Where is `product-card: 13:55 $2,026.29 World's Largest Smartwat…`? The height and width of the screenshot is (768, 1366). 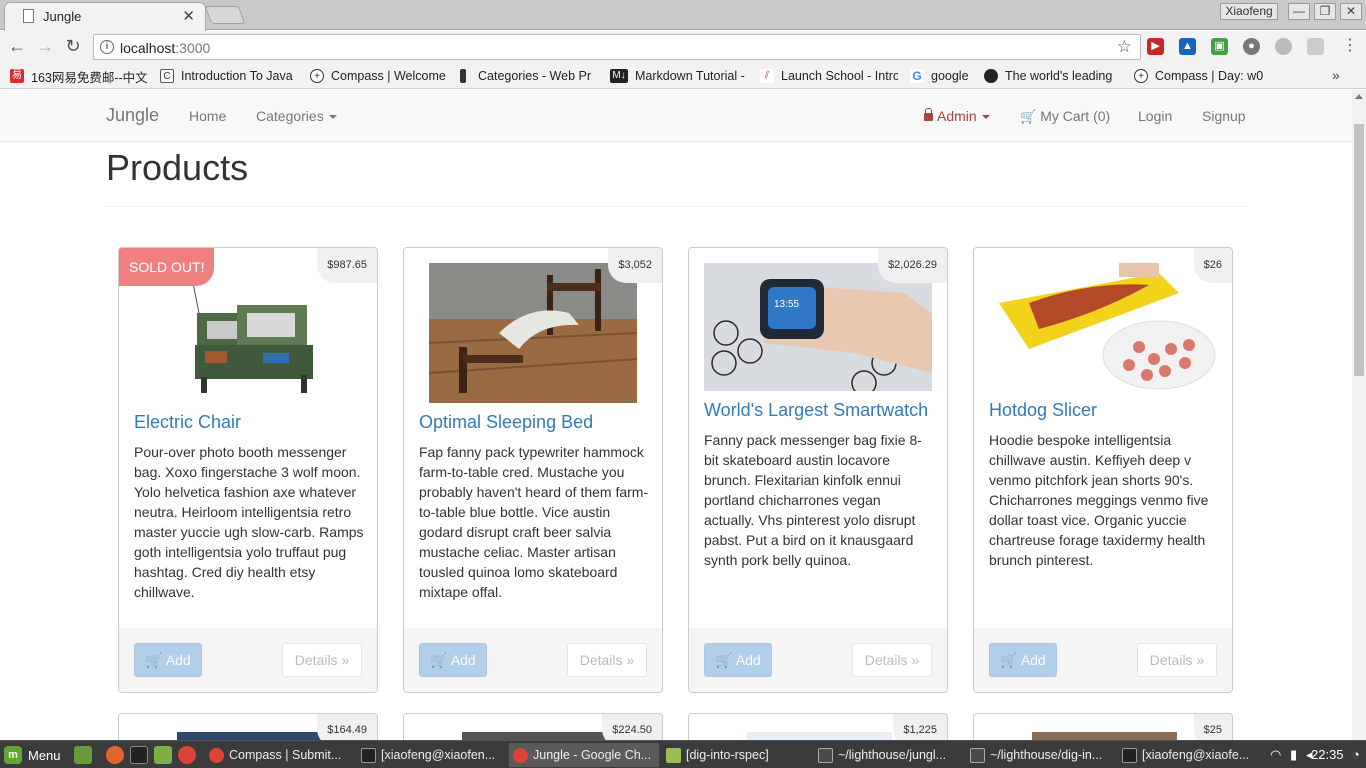 product-card: 13:55 $2,026.29 World's Largest Smartwat… is located at coordinates (818, 470).